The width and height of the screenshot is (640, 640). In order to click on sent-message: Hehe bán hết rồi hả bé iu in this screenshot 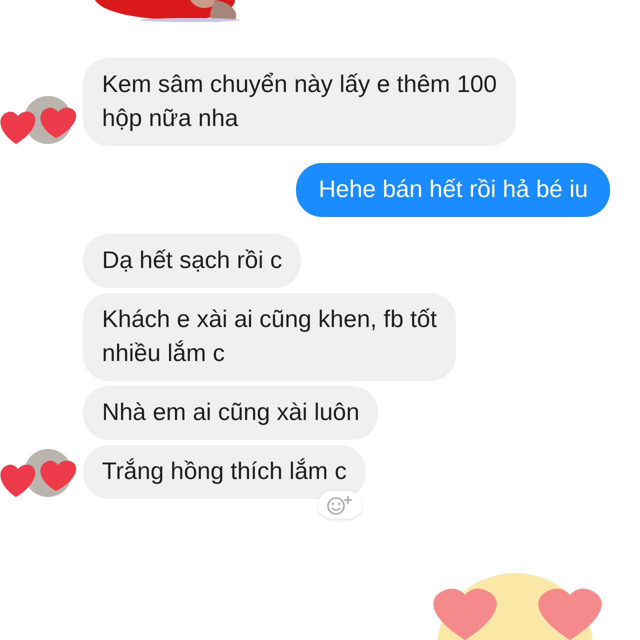, I will do `click(453, 190)`.